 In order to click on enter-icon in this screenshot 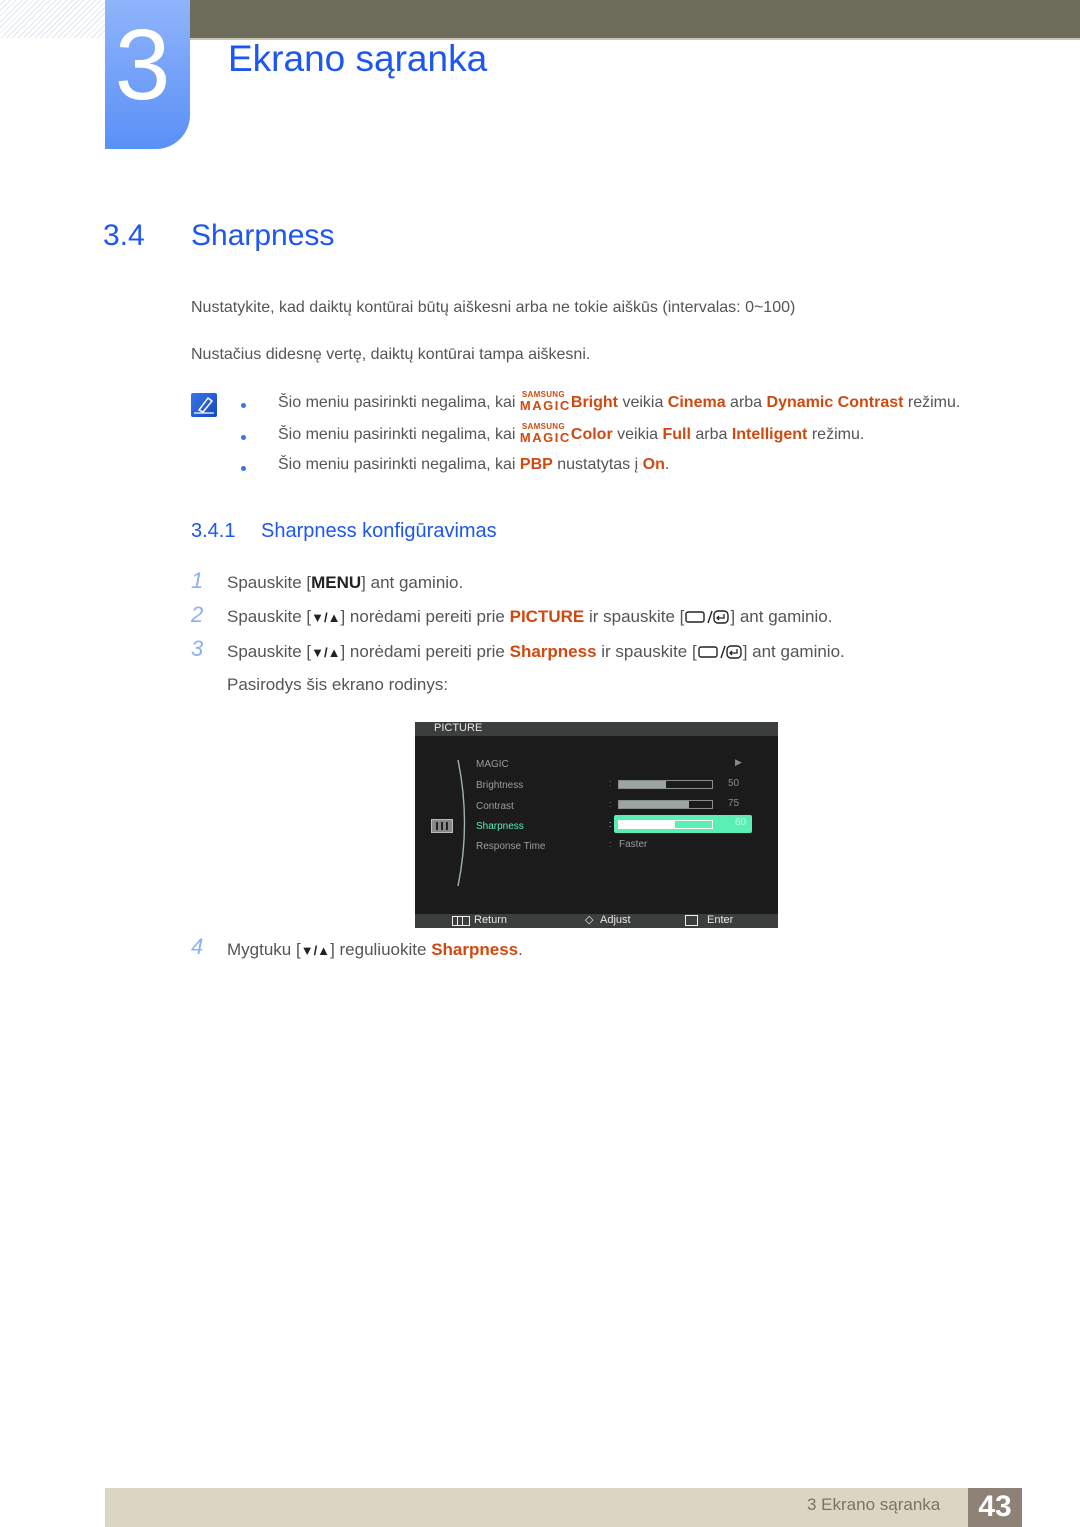, I will do `click(691, 920)`.